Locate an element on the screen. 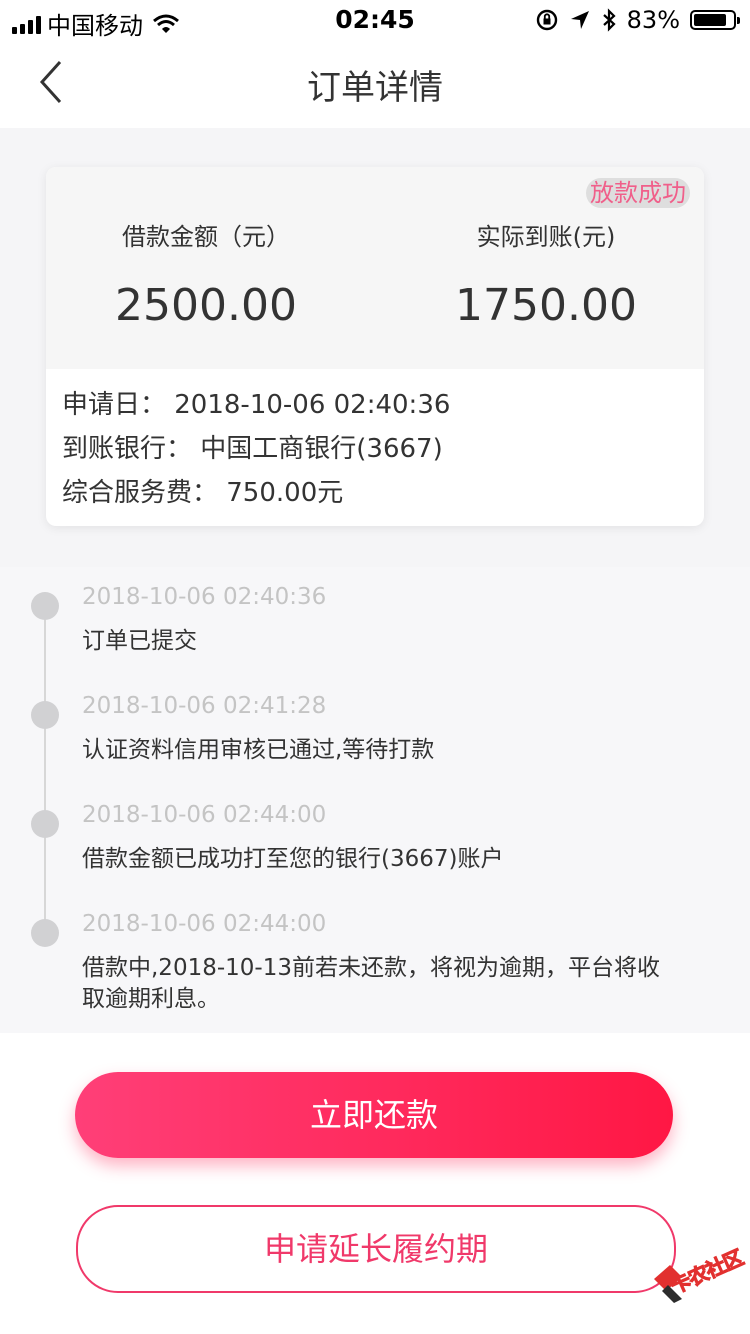 The height and width of the screenshot is (1334, 750). received-amount-label: 实际到账(元) is located at coordinates (546, 237).